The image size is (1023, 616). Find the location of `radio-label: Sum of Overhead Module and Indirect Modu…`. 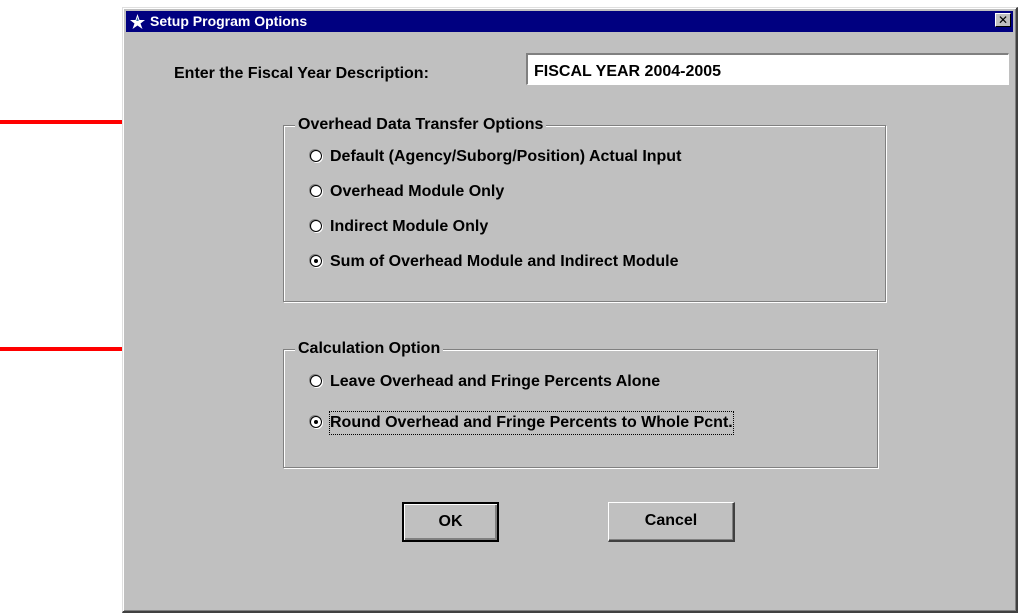

radio-label: Sum of Overhead Module and Indirect Modu… is located at coordinates (504, 261).